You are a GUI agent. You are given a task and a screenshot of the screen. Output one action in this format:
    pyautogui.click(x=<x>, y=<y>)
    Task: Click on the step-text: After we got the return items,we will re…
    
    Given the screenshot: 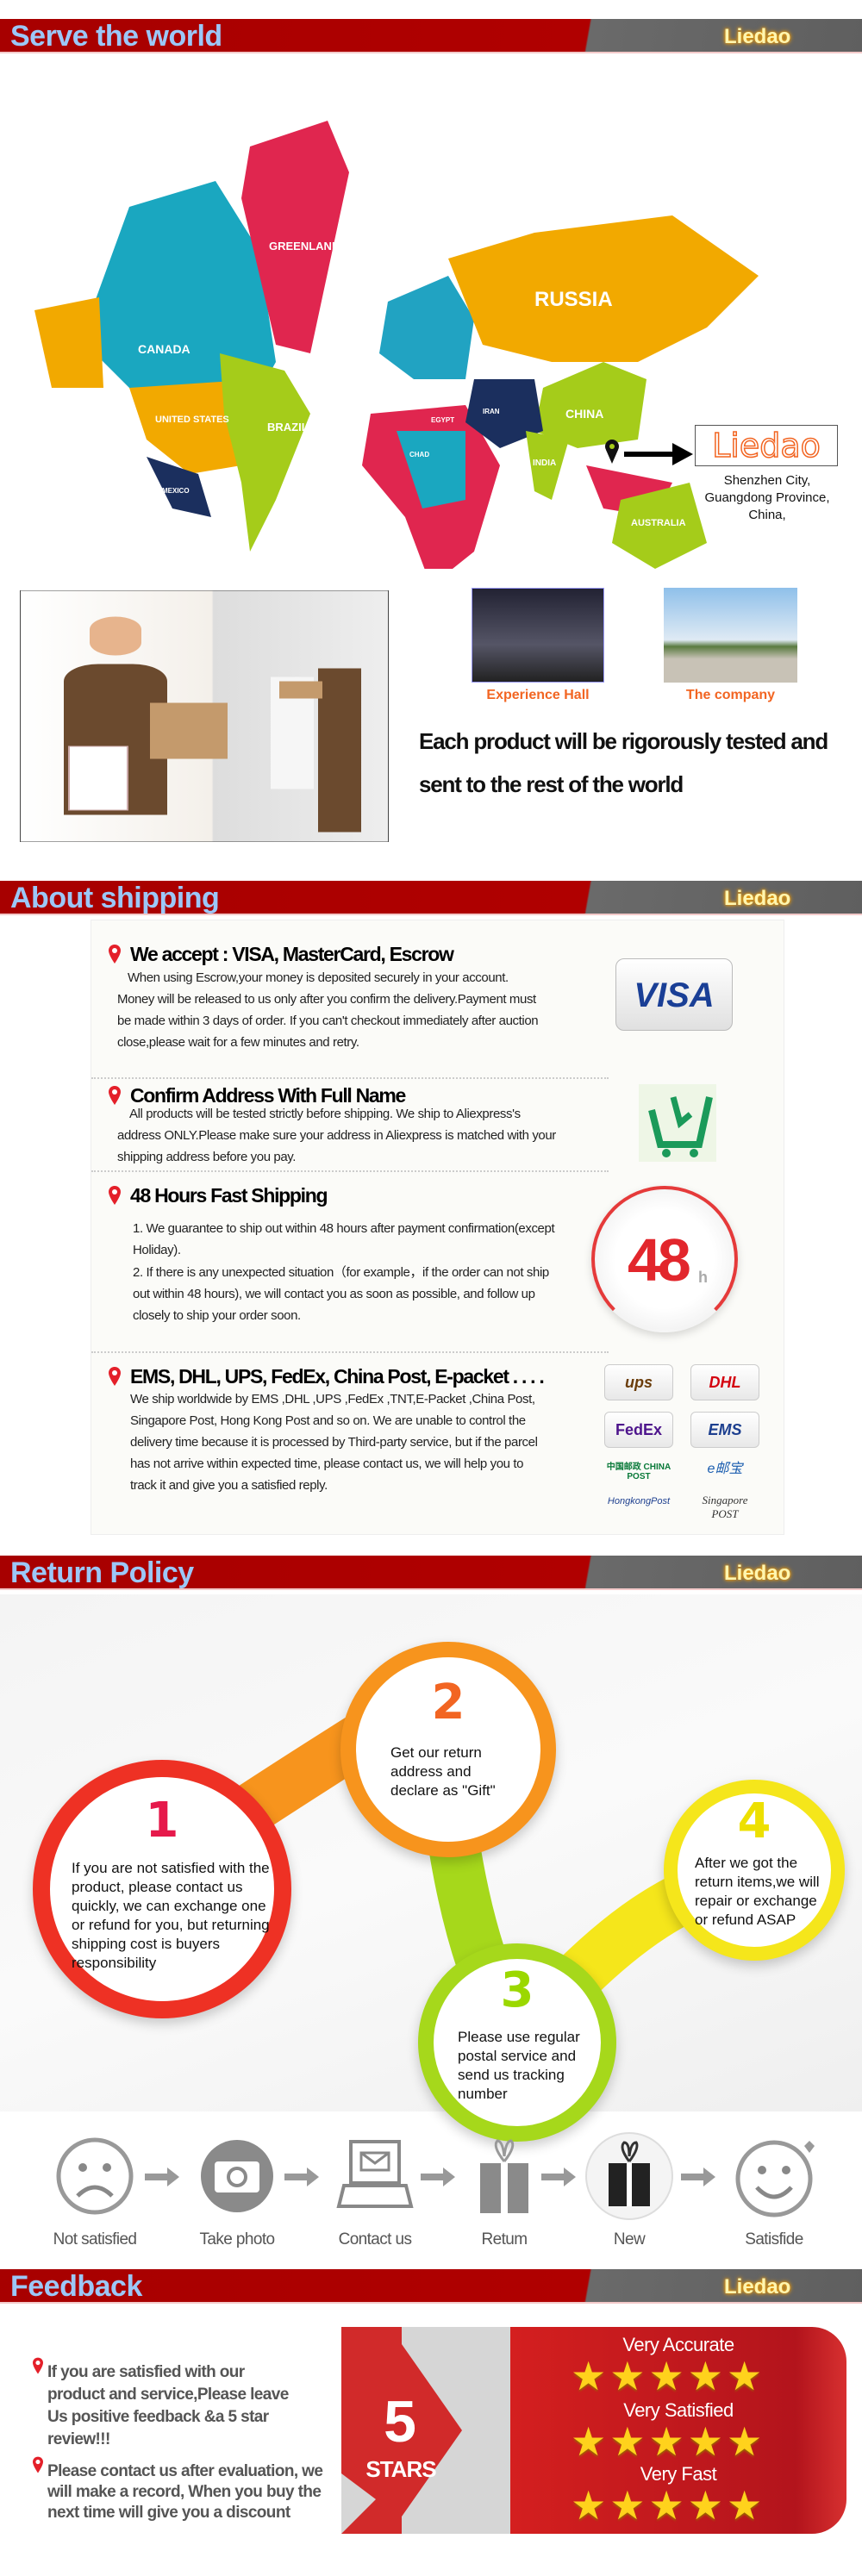 What is the action you would take?
    pyautogui.click(x=757, y=1891)
    